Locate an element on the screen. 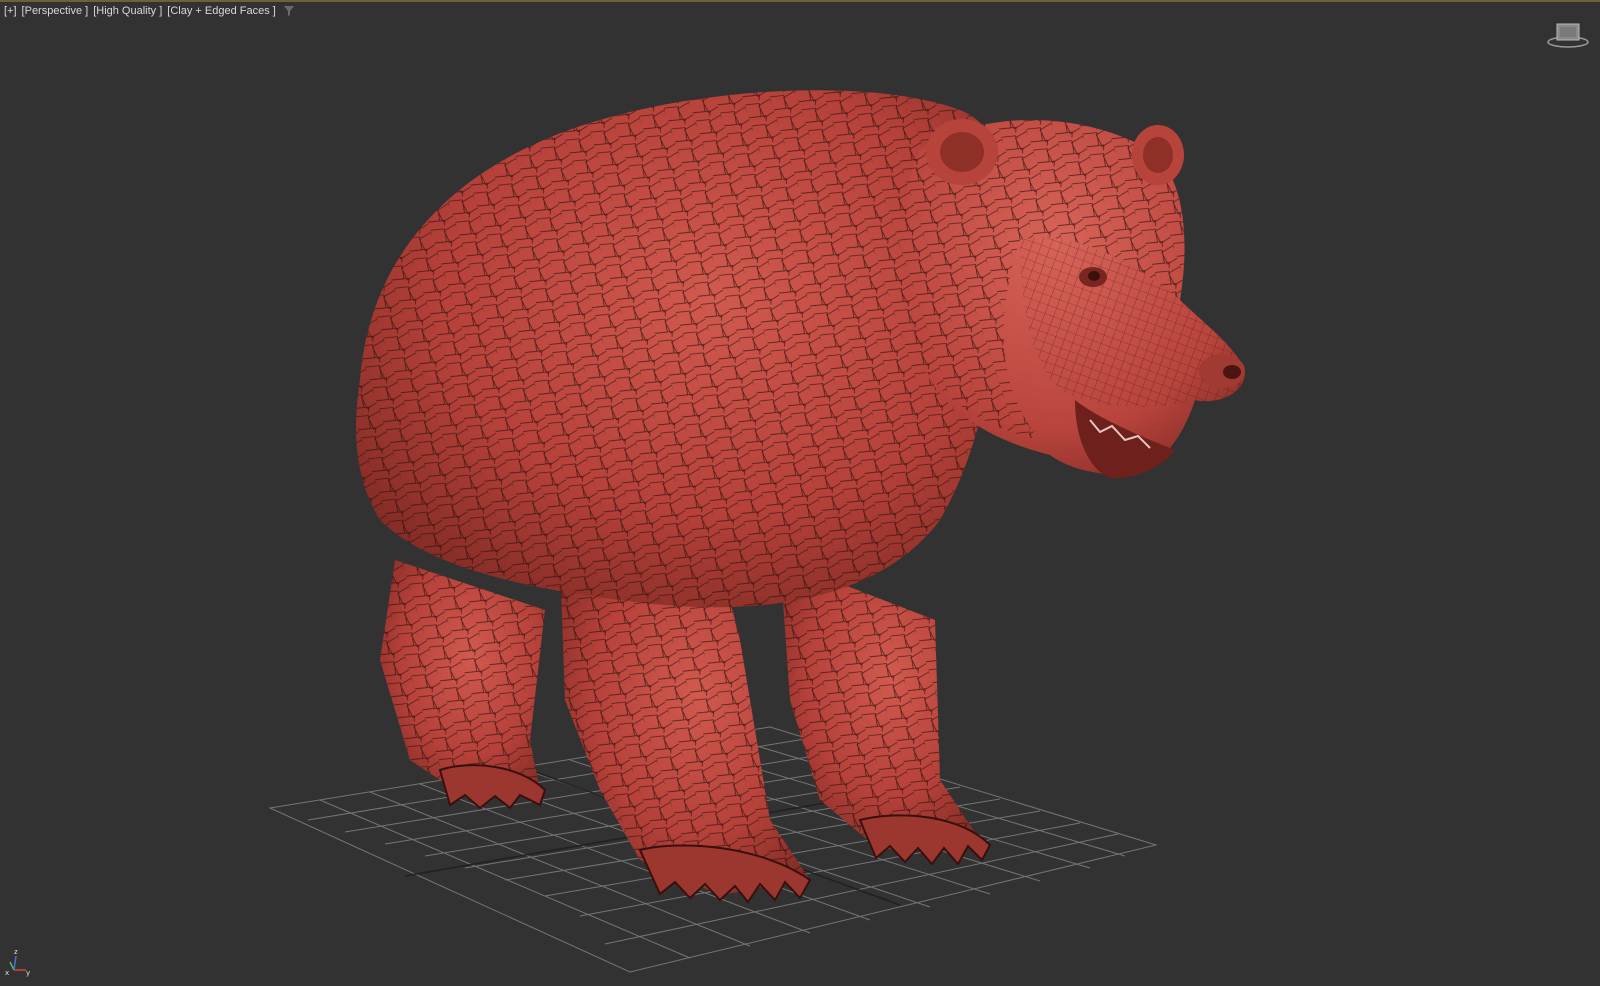  viewcube-icon is located at coordinates (1568, 36).